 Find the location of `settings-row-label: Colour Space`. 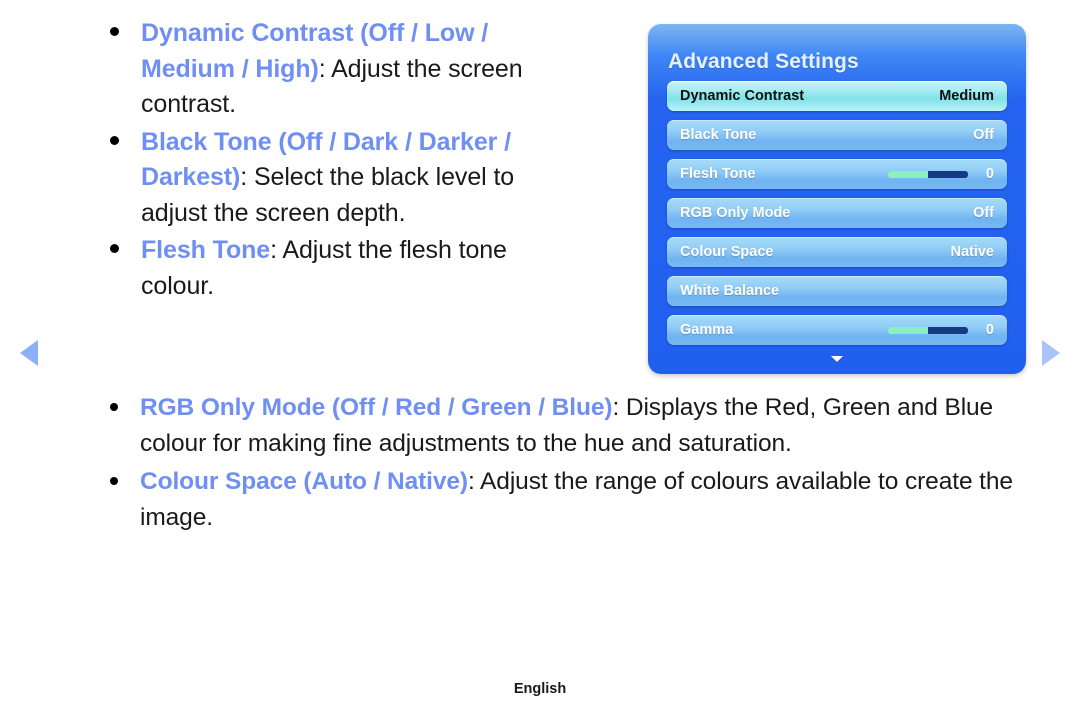

settings-row-label: Colour Space is located at coordinates (727, 252).